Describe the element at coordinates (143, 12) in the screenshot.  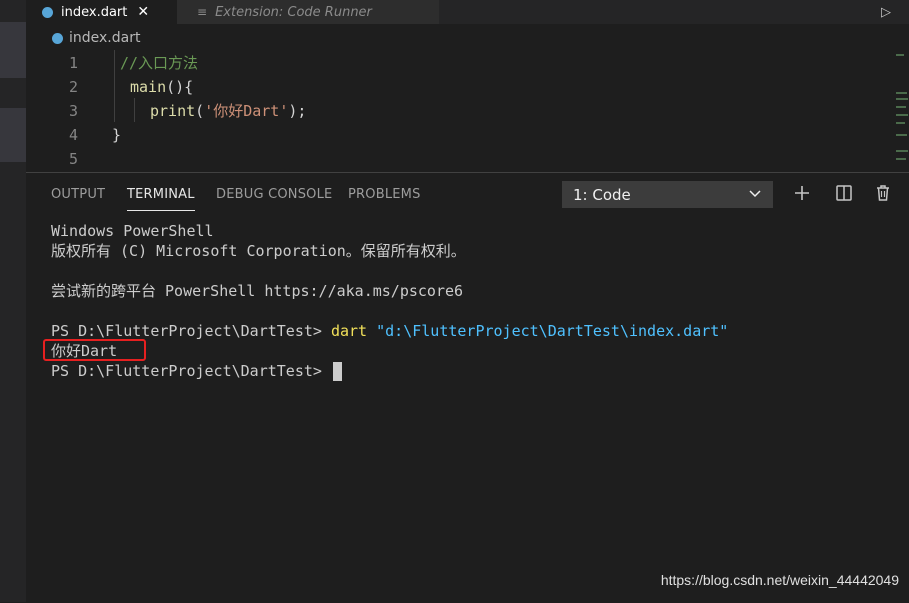
I see `close-icon: ✕` at that location.